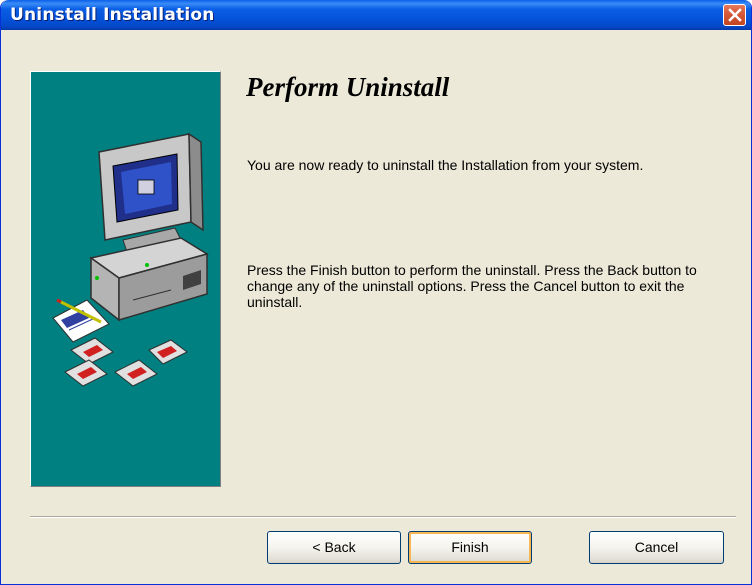 The width and height of the screenshot is (752, 585). What do you see at coordinates (334, 547) in the screenshot?
I see `back-button: < Back` at bounding box center [334, 547].